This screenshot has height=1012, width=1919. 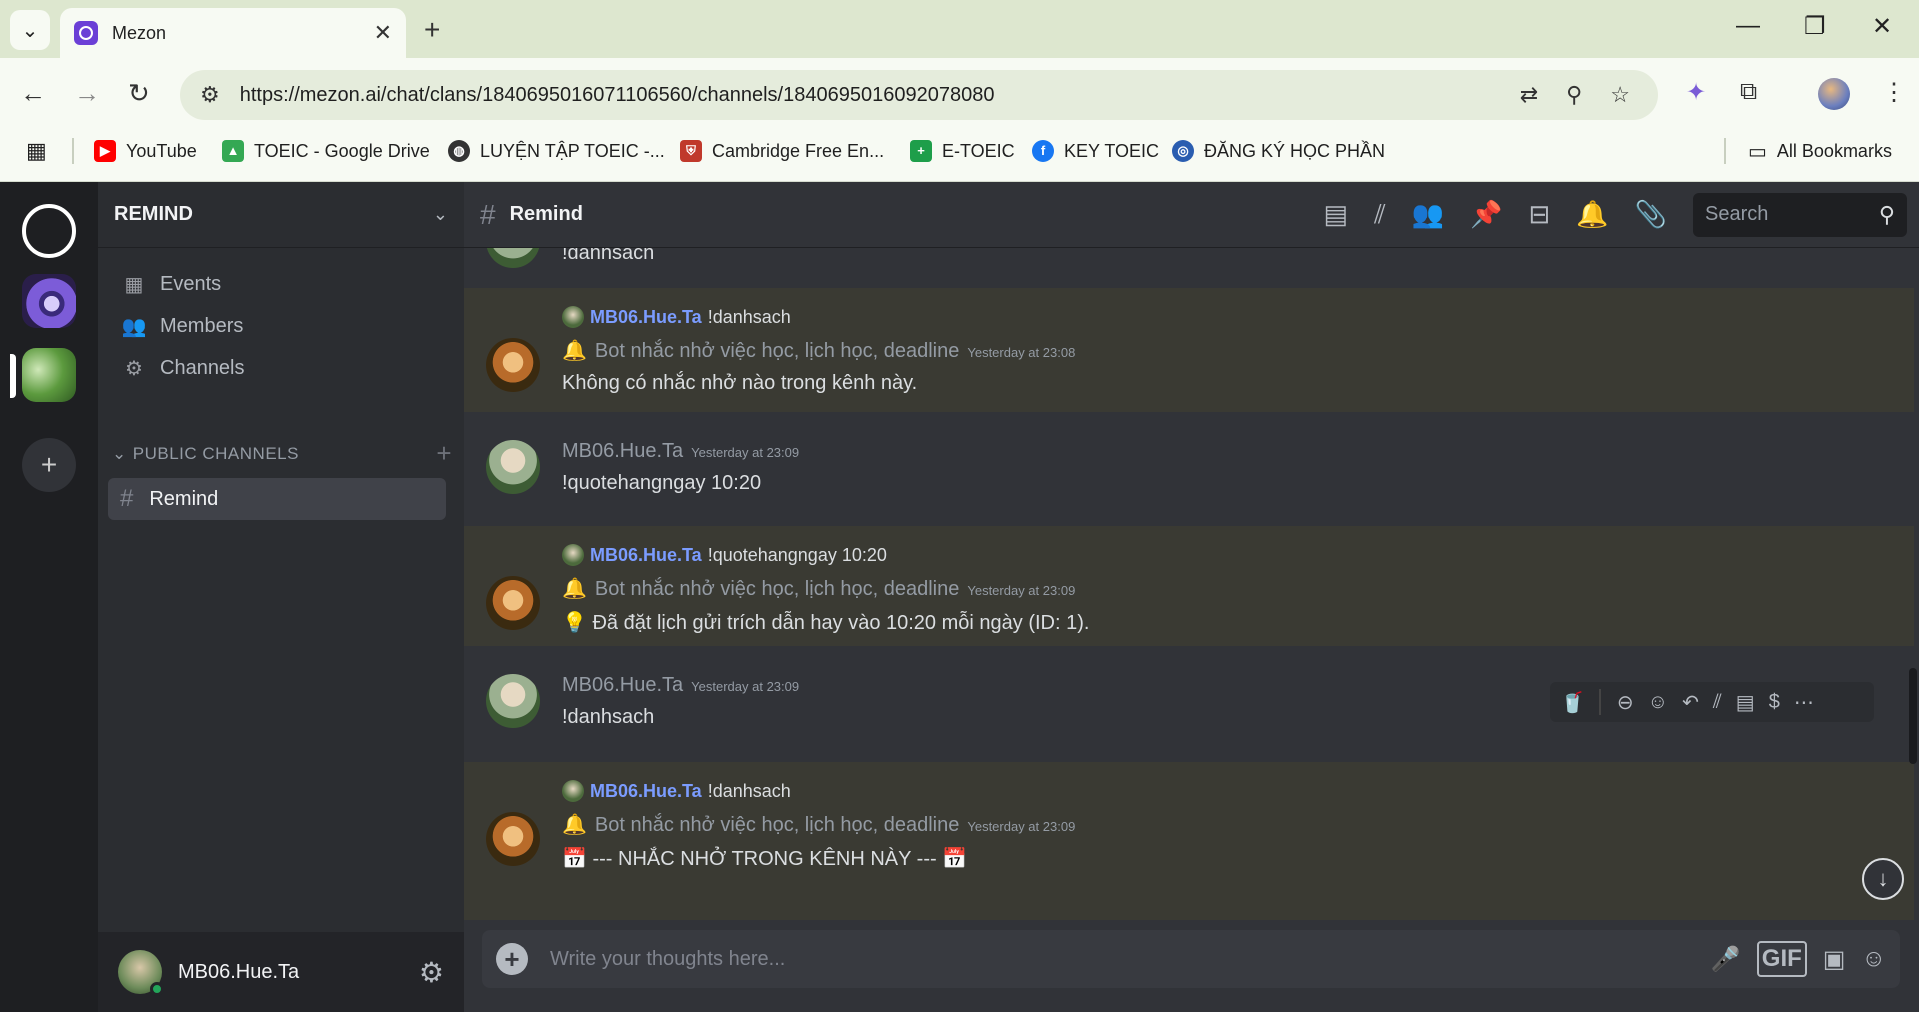 I want to click on quote-icon: ⊖, so click(x=1625, y=702).